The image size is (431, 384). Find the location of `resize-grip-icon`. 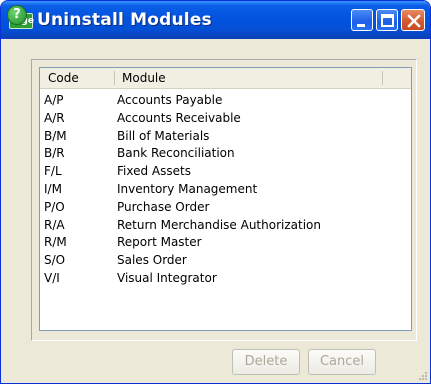

resize-grip-icon is located at coordinates (423, 376).